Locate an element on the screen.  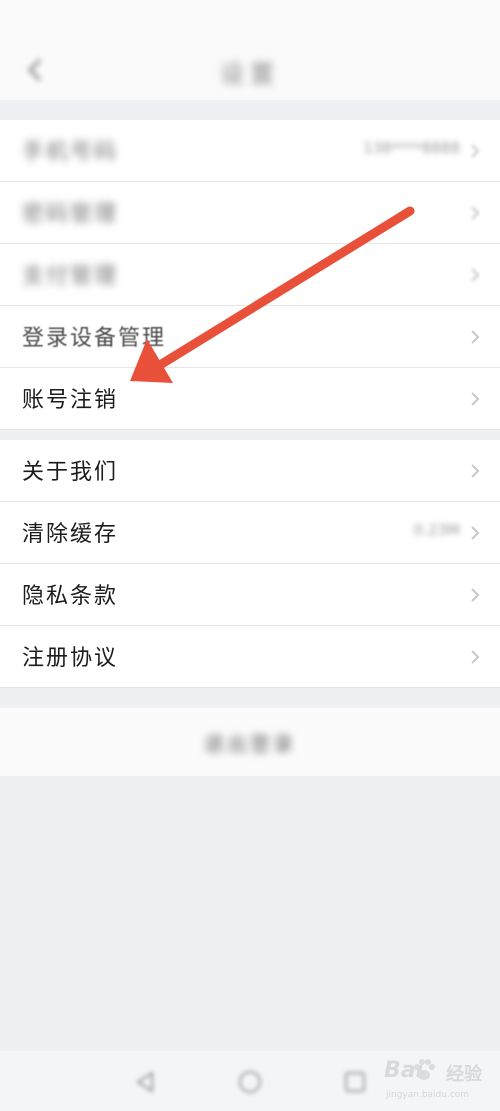
row-label: 关于我们 is located at coordinates (70, 472).